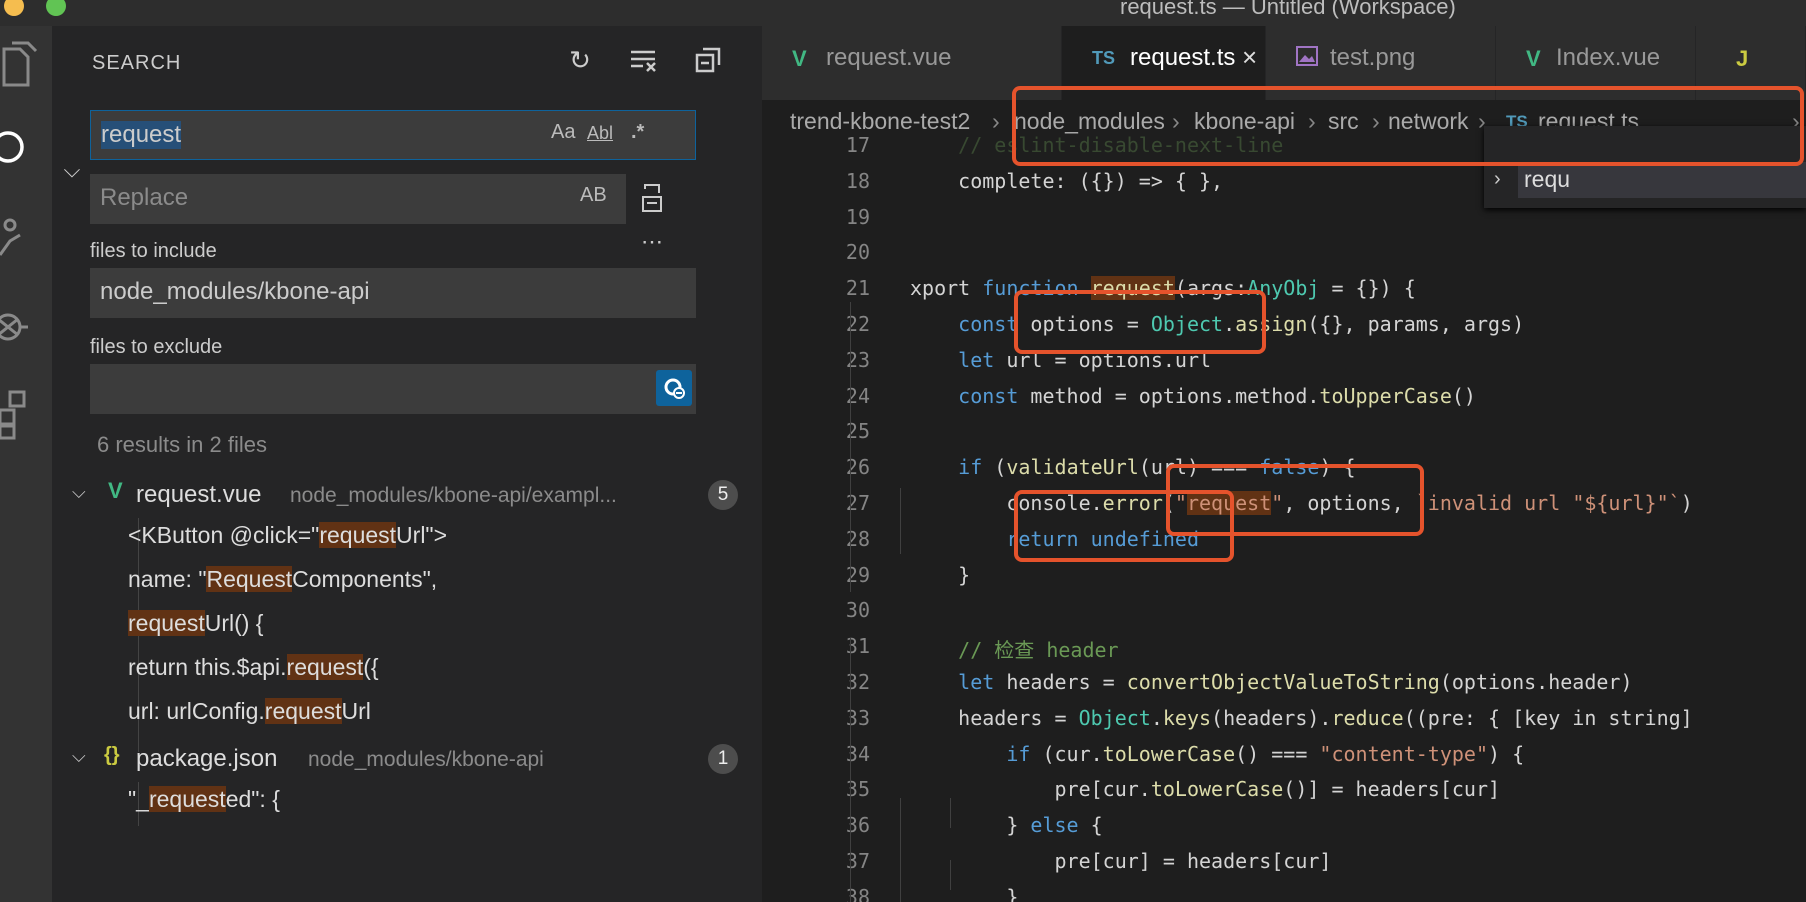 This screenshot has height=902, width=1806. Describe the element at coordinates (112, 755) in the screenshot. I see `json-file-icon: {}` at that location.